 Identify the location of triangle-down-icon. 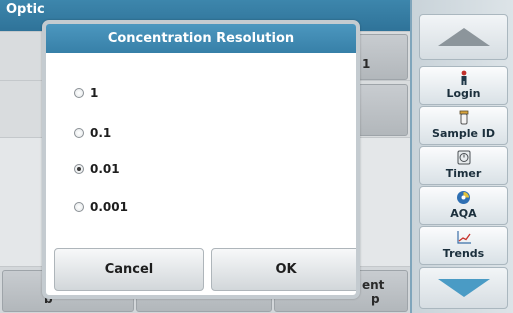
(463, 288).